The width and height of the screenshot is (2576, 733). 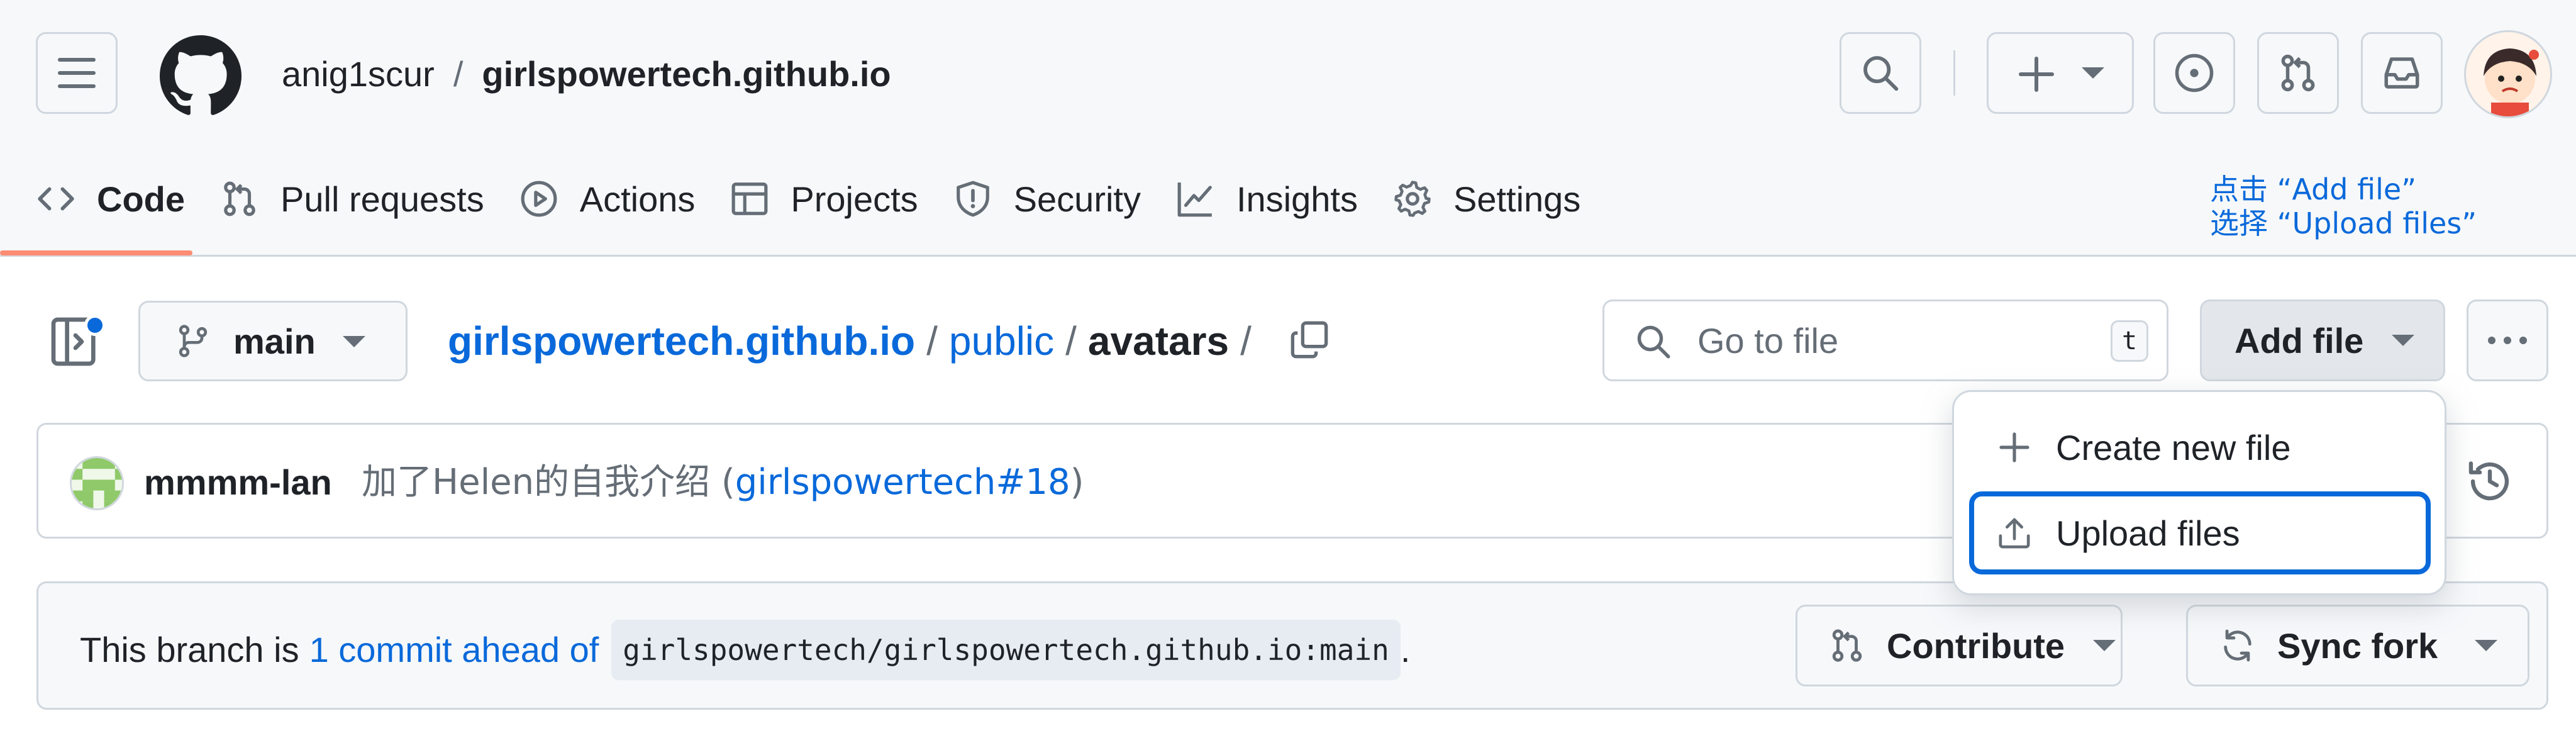 I want to click on menu-item-label: Upload files, so click(x=2148, y=533).